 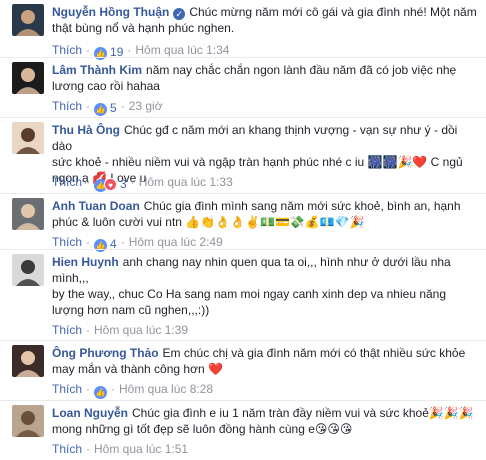 What do you see at coordinates (105, 353) in the screenshot?
I see `comment-author-link: Ông Phương Thảo` at bounding box center [105, 353].